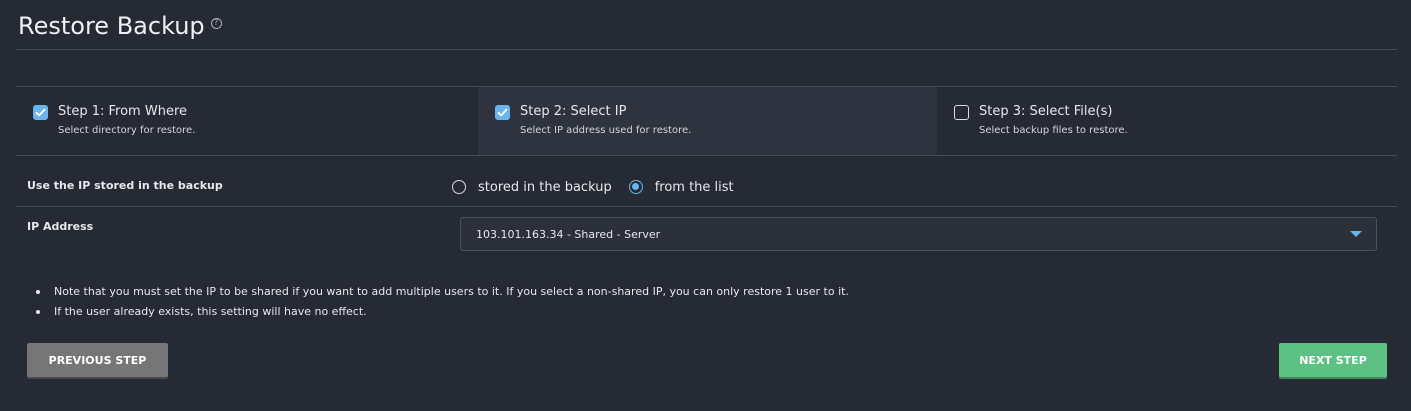  I want to click on step-subtitle: Select backup files to restore., so click(1053, 130).